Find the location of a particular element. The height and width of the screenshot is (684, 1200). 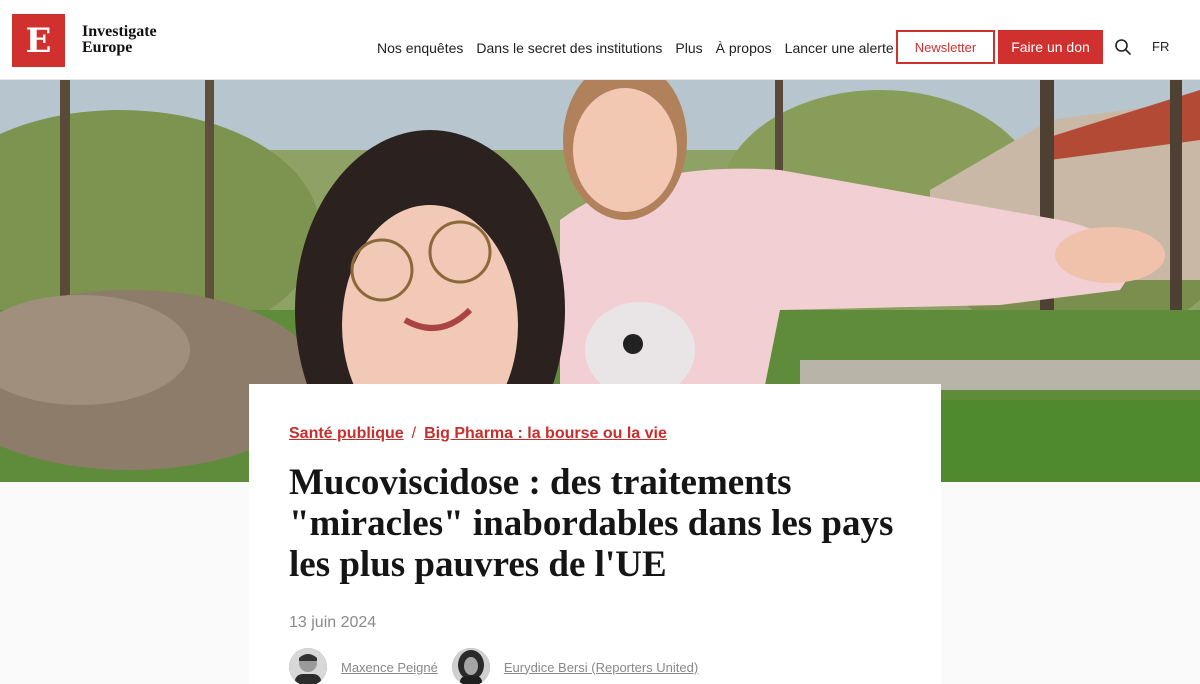

newsletter-button: Newsletter is located at coordinates (945, 47).